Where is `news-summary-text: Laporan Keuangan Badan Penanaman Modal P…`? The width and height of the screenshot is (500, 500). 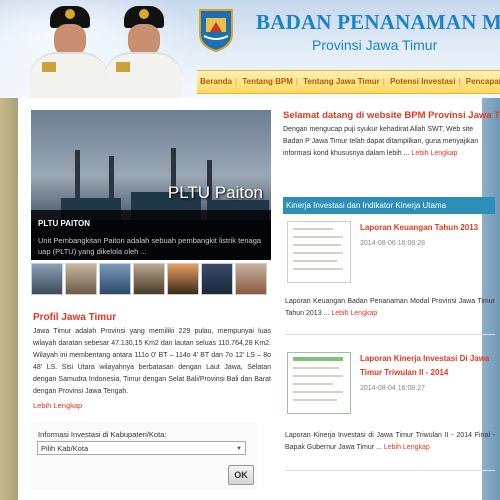
news-summary-text: Laporan Keuangan Badan Penanaman Modal P… is located at coordinates (390, 307).